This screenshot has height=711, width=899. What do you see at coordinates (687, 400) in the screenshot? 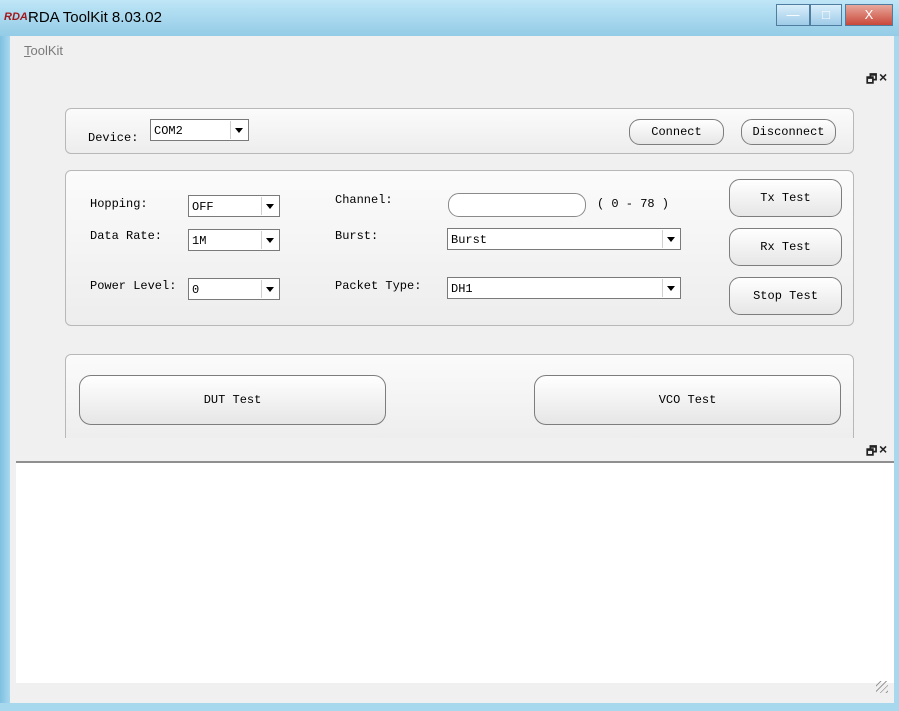
I see `vco-test-button: VCO Test` at bounding box center [687, 400].